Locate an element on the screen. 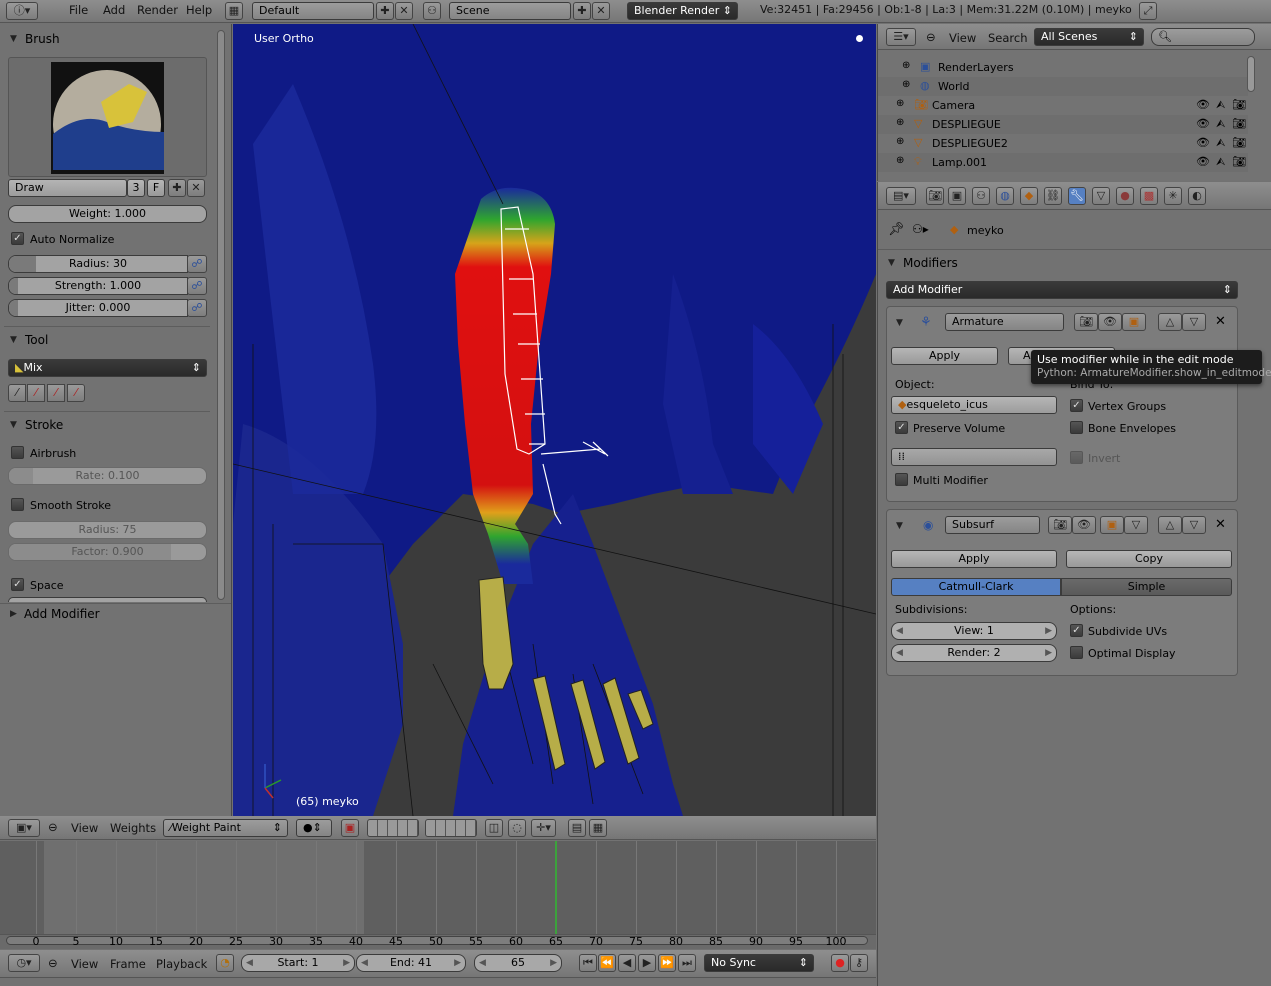 The image size is (1271, 986). armature-editmode-toggle-icon: ▣ is located at coordinates (1134, 322).